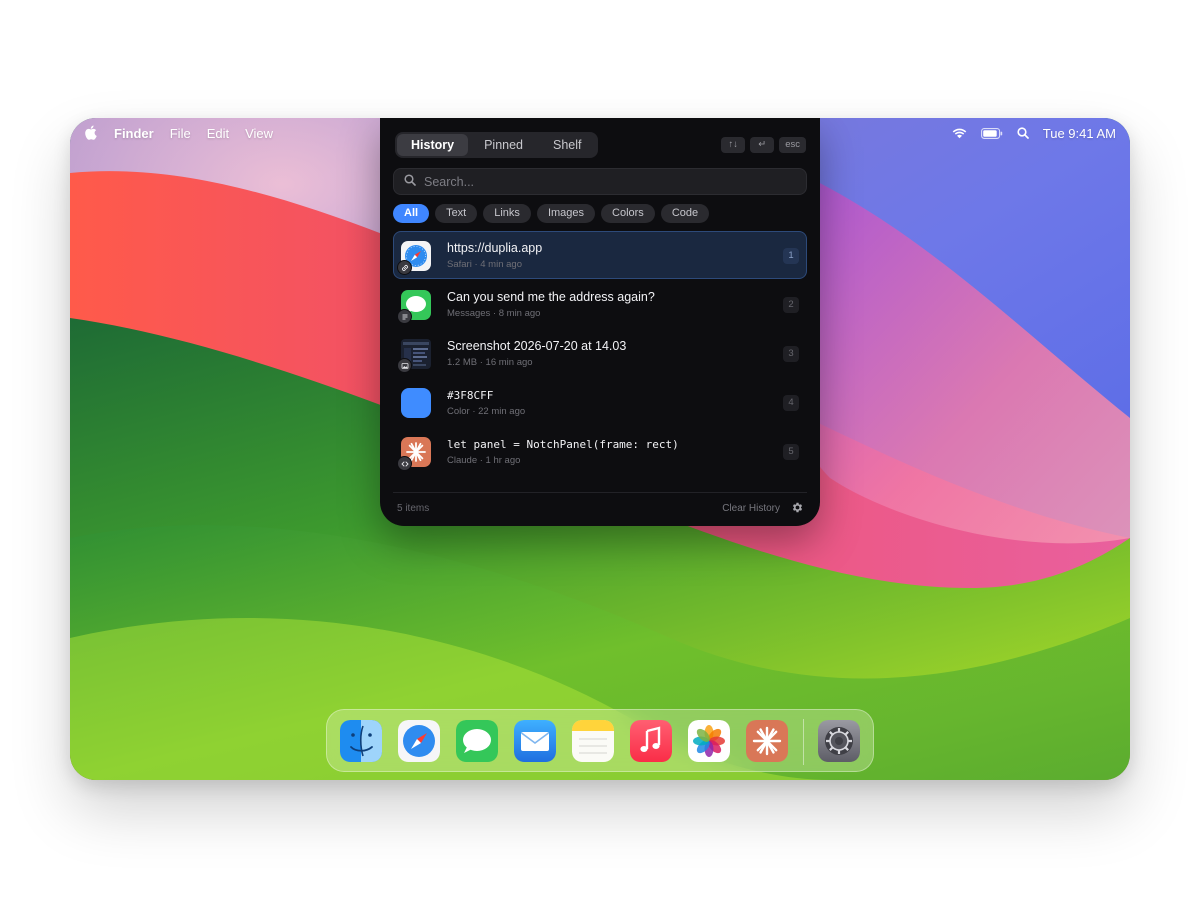  I want to click on search-icon, so click(410, 182).